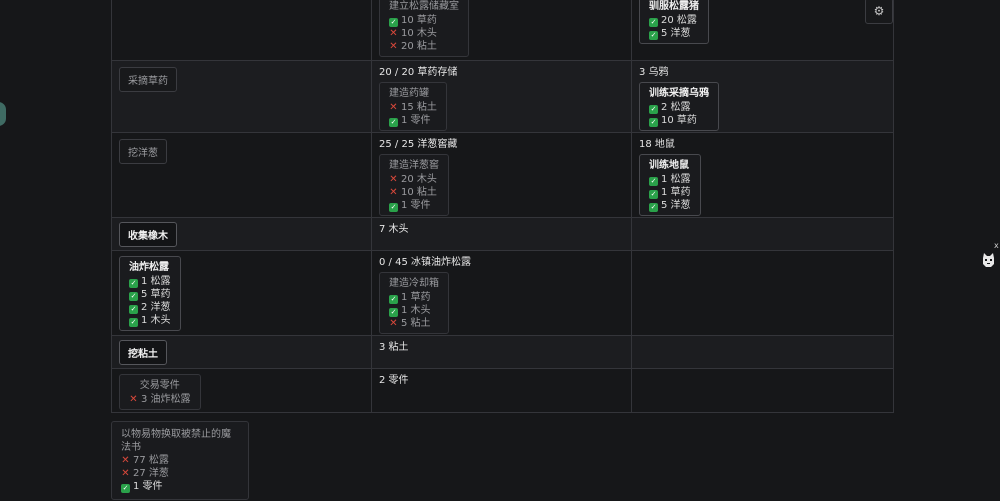  What do you see at coordinates (143, 352) in the screenshot?
I see `dig-clay-button: 挖粘土` at bounding box center [143, 352].